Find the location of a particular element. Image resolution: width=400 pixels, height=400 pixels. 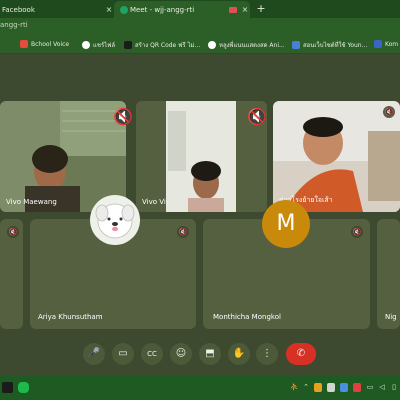

new-tab-button: + is located at coordinates (261, 9).